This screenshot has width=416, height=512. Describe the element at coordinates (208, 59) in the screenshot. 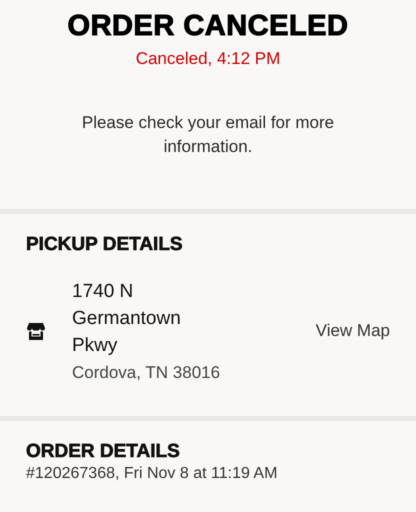

I see `status-time: Canceled, 4:12 PM` at that location.